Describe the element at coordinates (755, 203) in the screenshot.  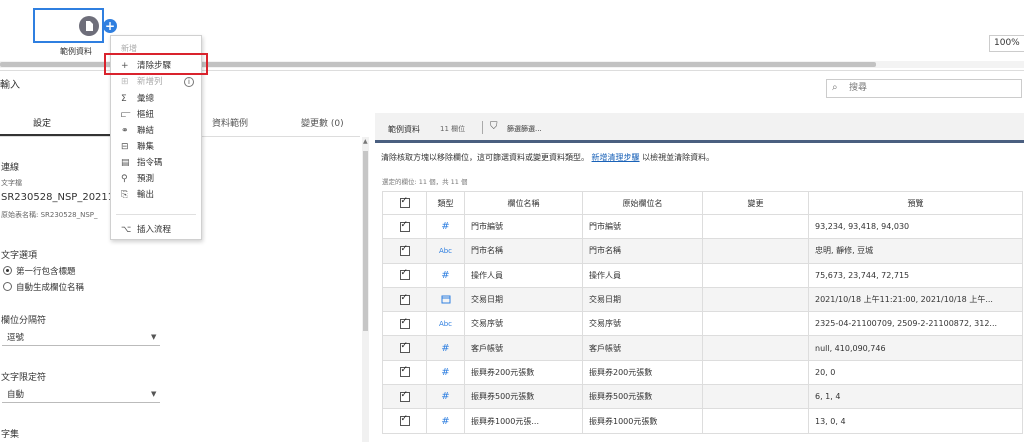
I see `header-changes: 變更` at that location.